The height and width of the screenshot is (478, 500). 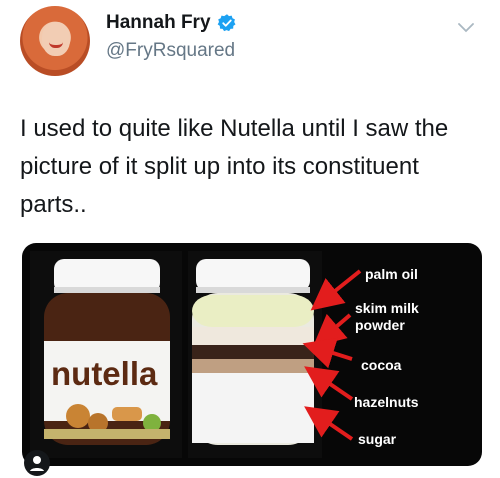 I want to click on handle: @FryRsquared, so click(x=170, y=51).